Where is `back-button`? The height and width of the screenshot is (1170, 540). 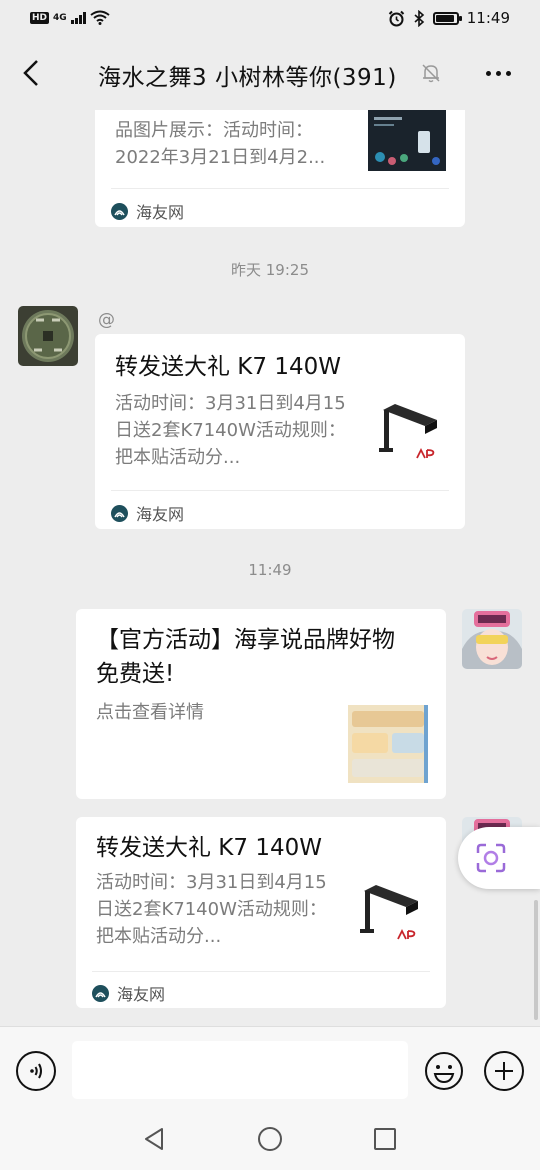
back-button is located at coordinates (31, 73).